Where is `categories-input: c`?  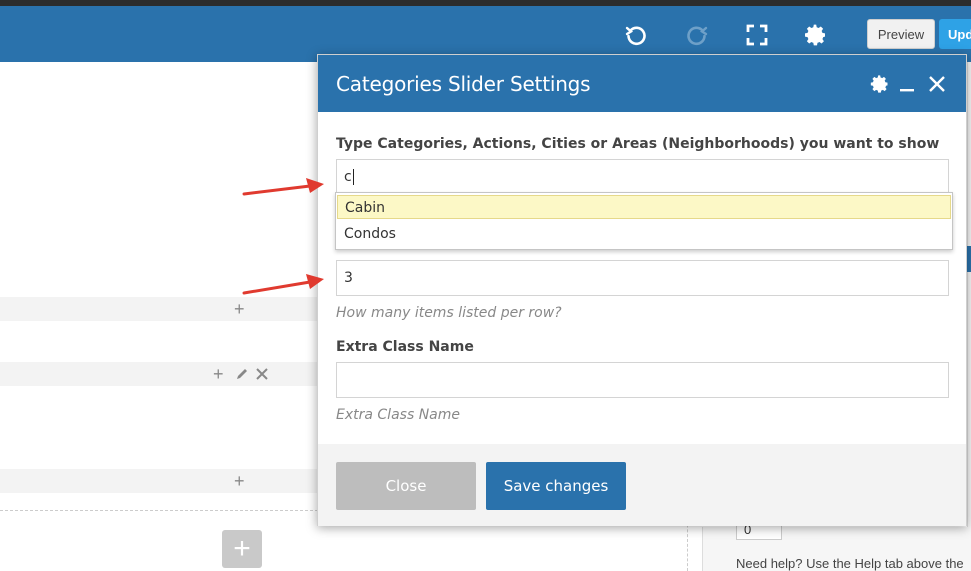
categories-input: c is located at coordinates (642, 177).